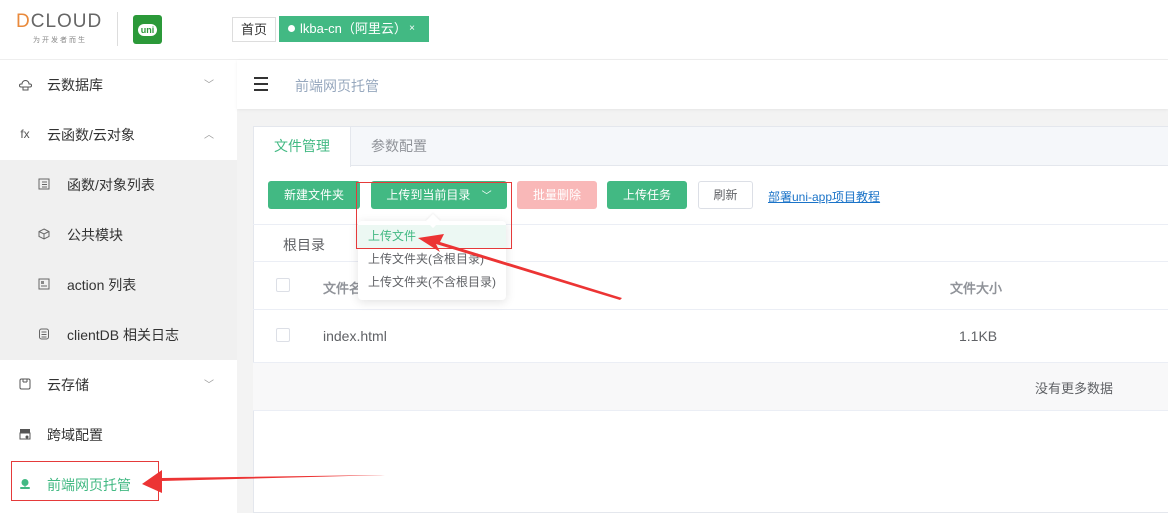 This screenshot has width=1168, height=513. I want to click on column-header-filename: 文件名, so click(343, 288).